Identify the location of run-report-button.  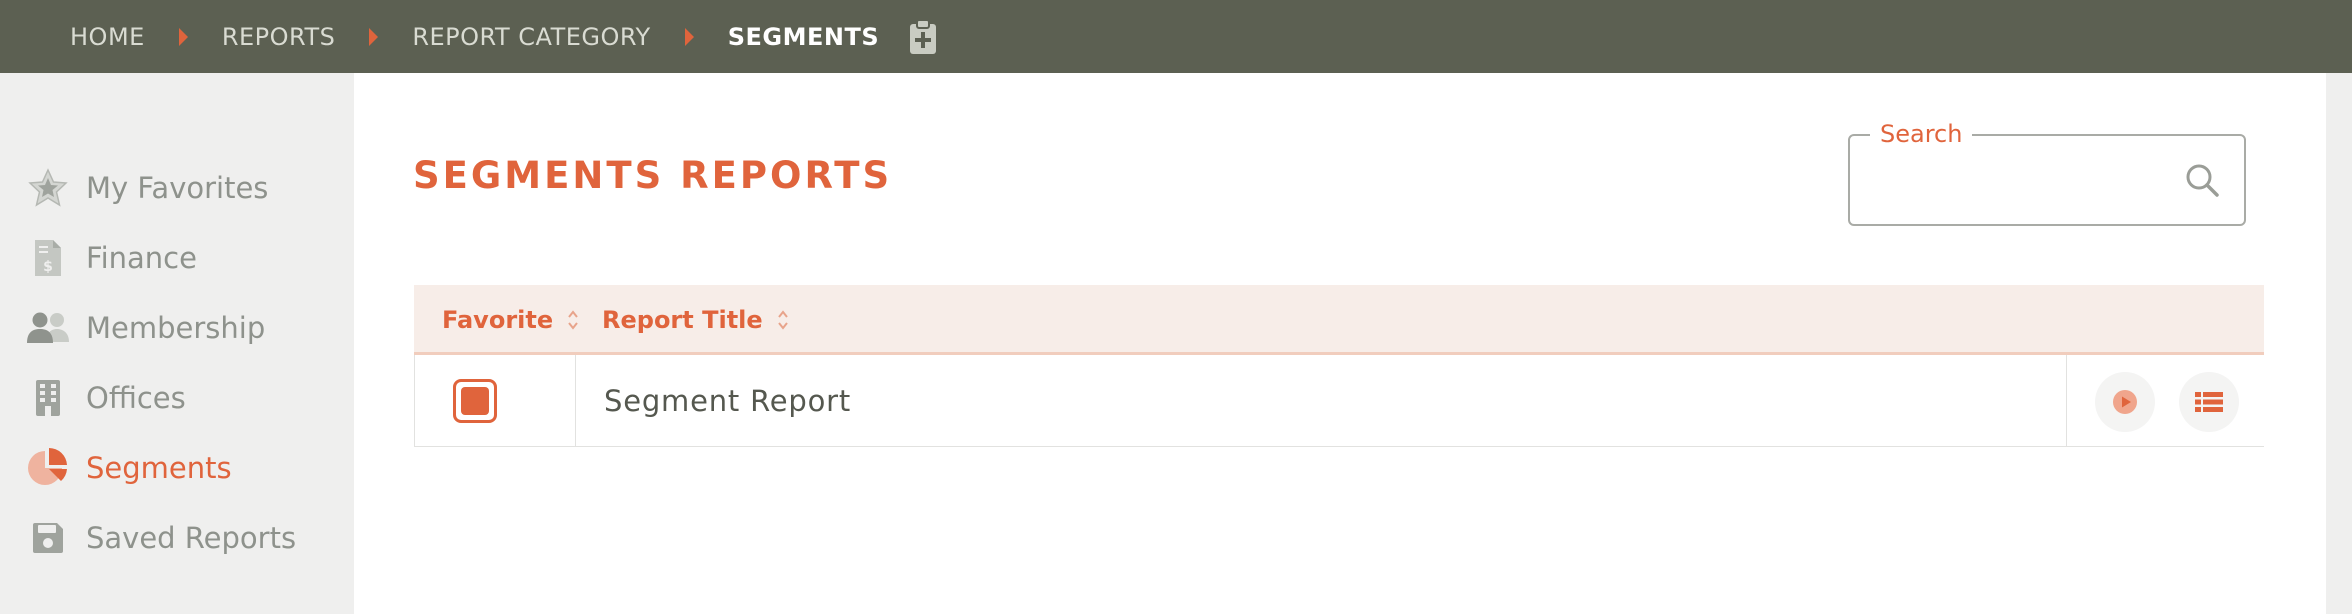
(2125, 402).